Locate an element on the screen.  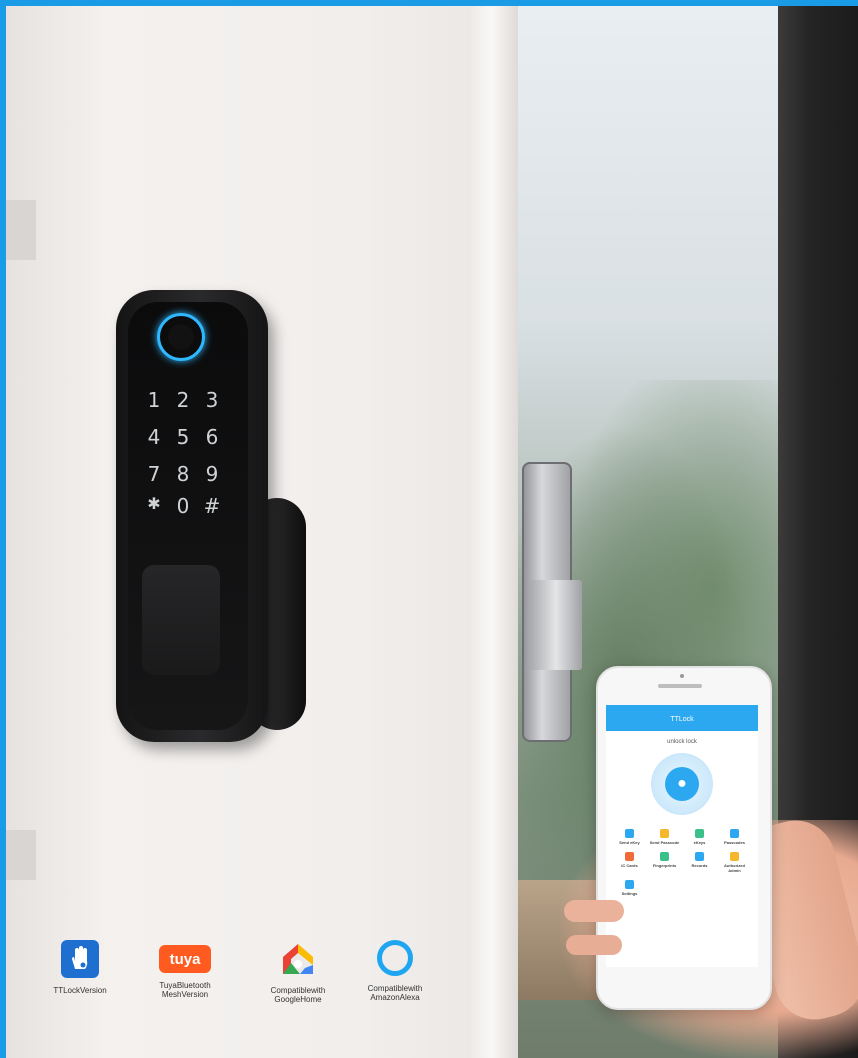
phone-speaker is located at coordinates (680, 686).